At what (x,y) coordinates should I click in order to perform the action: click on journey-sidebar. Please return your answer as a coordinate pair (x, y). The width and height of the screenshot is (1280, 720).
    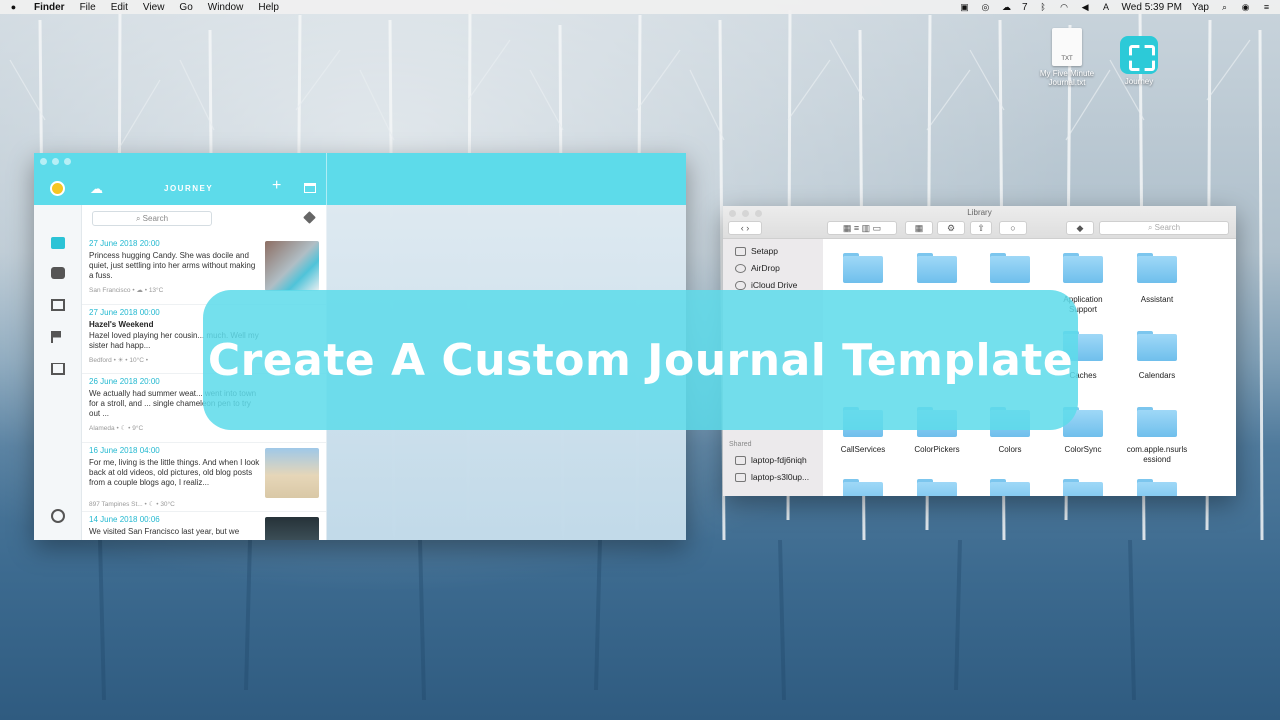
    Looking at the image, I should click on (58, 372).